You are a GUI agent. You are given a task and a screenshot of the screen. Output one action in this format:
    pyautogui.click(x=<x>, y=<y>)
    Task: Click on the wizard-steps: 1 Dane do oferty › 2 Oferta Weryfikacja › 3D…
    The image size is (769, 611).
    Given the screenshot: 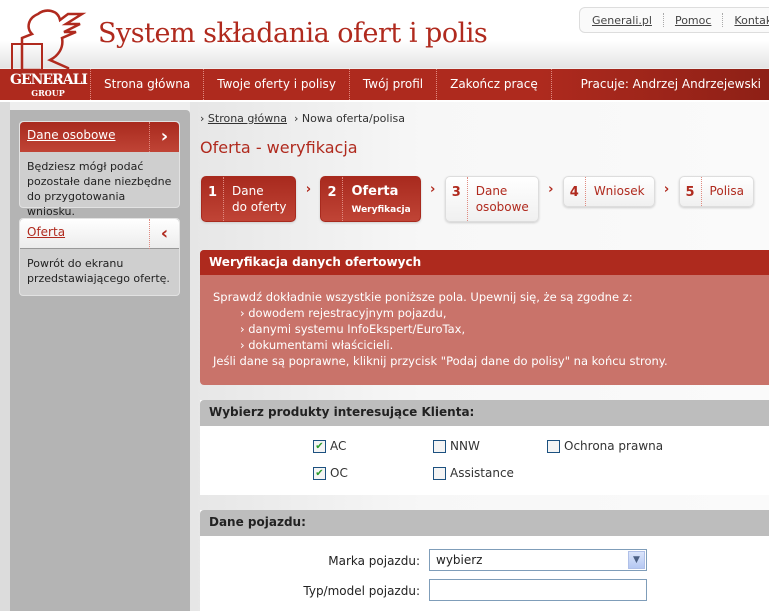 What is the action you would take?
    pyautogui.click(x=477, y=199)
    